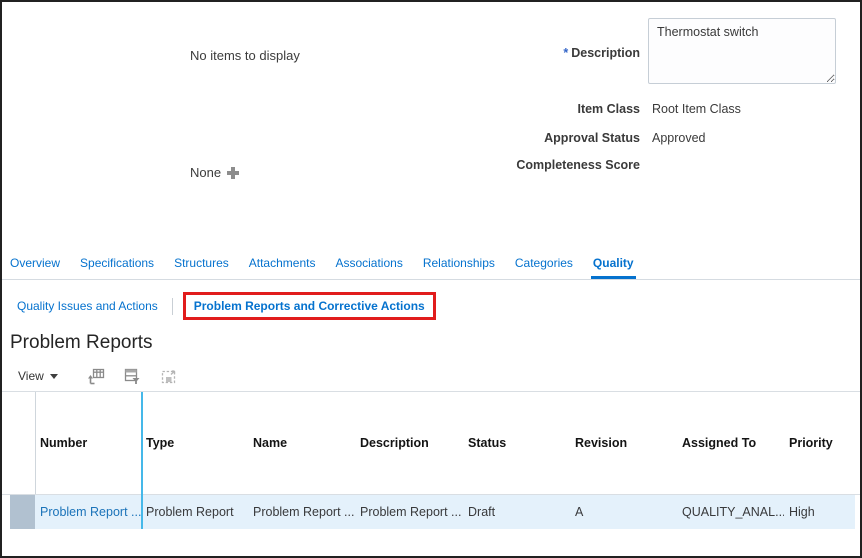 The width and height of the screenshot is (862, 558). I want to click on column-header-name: Name, so click(301, 443).